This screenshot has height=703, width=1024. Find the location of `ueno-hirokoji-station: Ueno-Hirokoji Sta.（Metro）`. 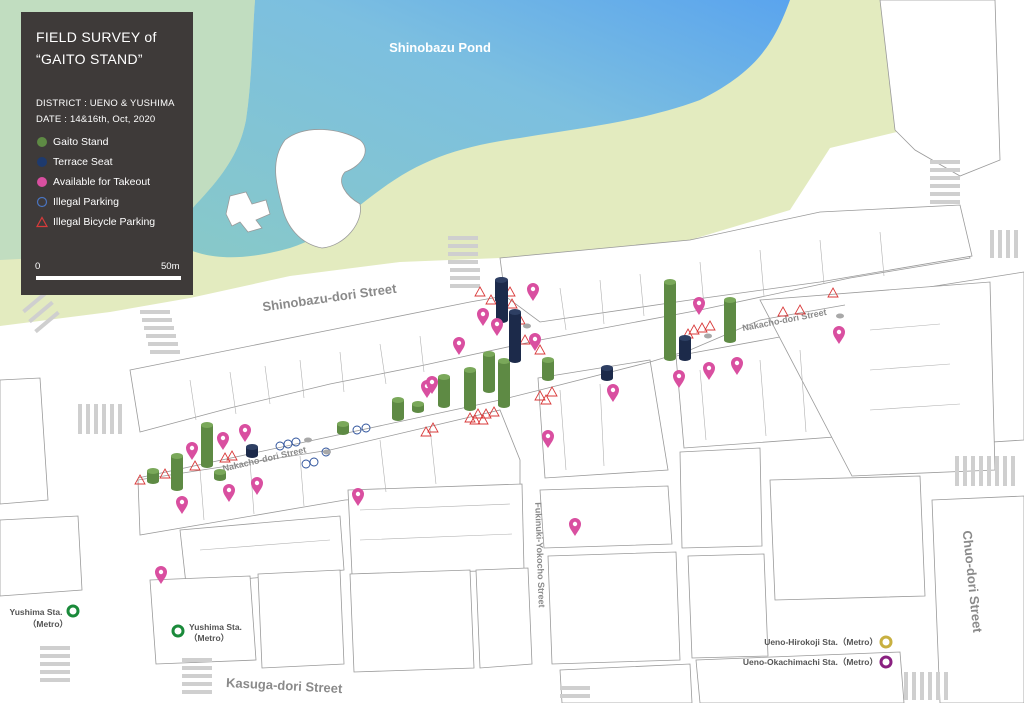

ueno-hirokoji-station: Ueno-Hirokoji Sta.（Metro） is located at coordinates (828, 642).